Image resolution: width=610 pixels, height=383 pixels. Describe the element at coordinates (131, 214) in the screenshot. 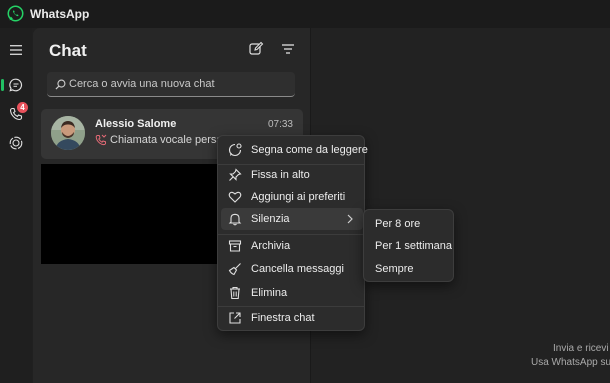

I see `media-placeholder` at that location.